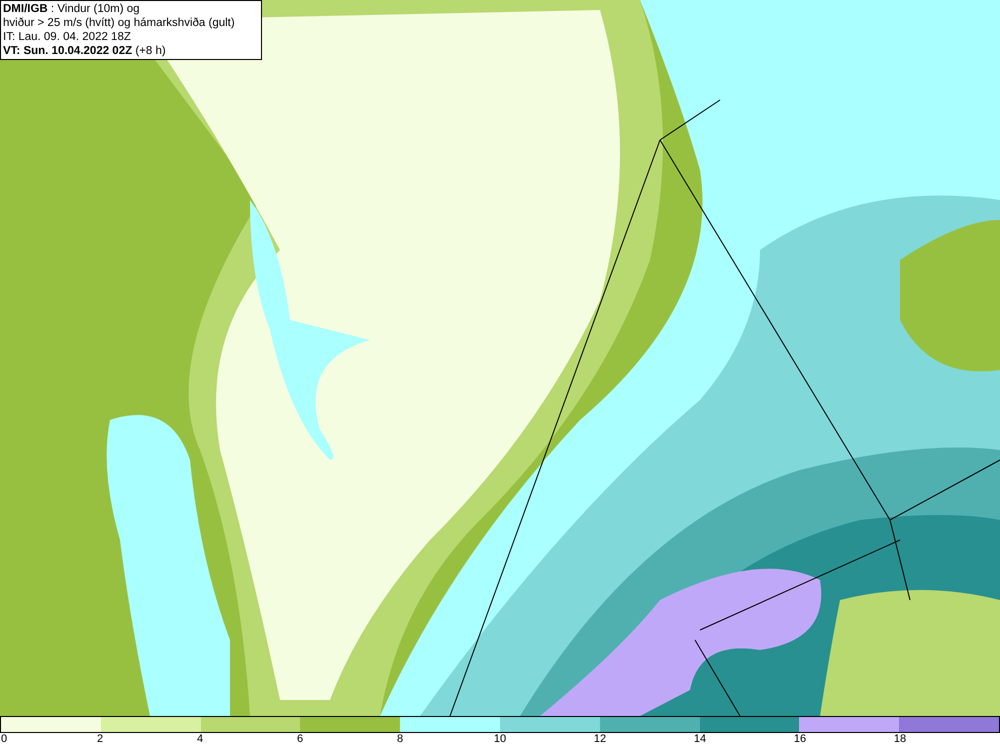 The image size is (1000, 747). Describe the element at coordinates (900, 739) in the screenshot. I see `scale-label: 18` at that location.